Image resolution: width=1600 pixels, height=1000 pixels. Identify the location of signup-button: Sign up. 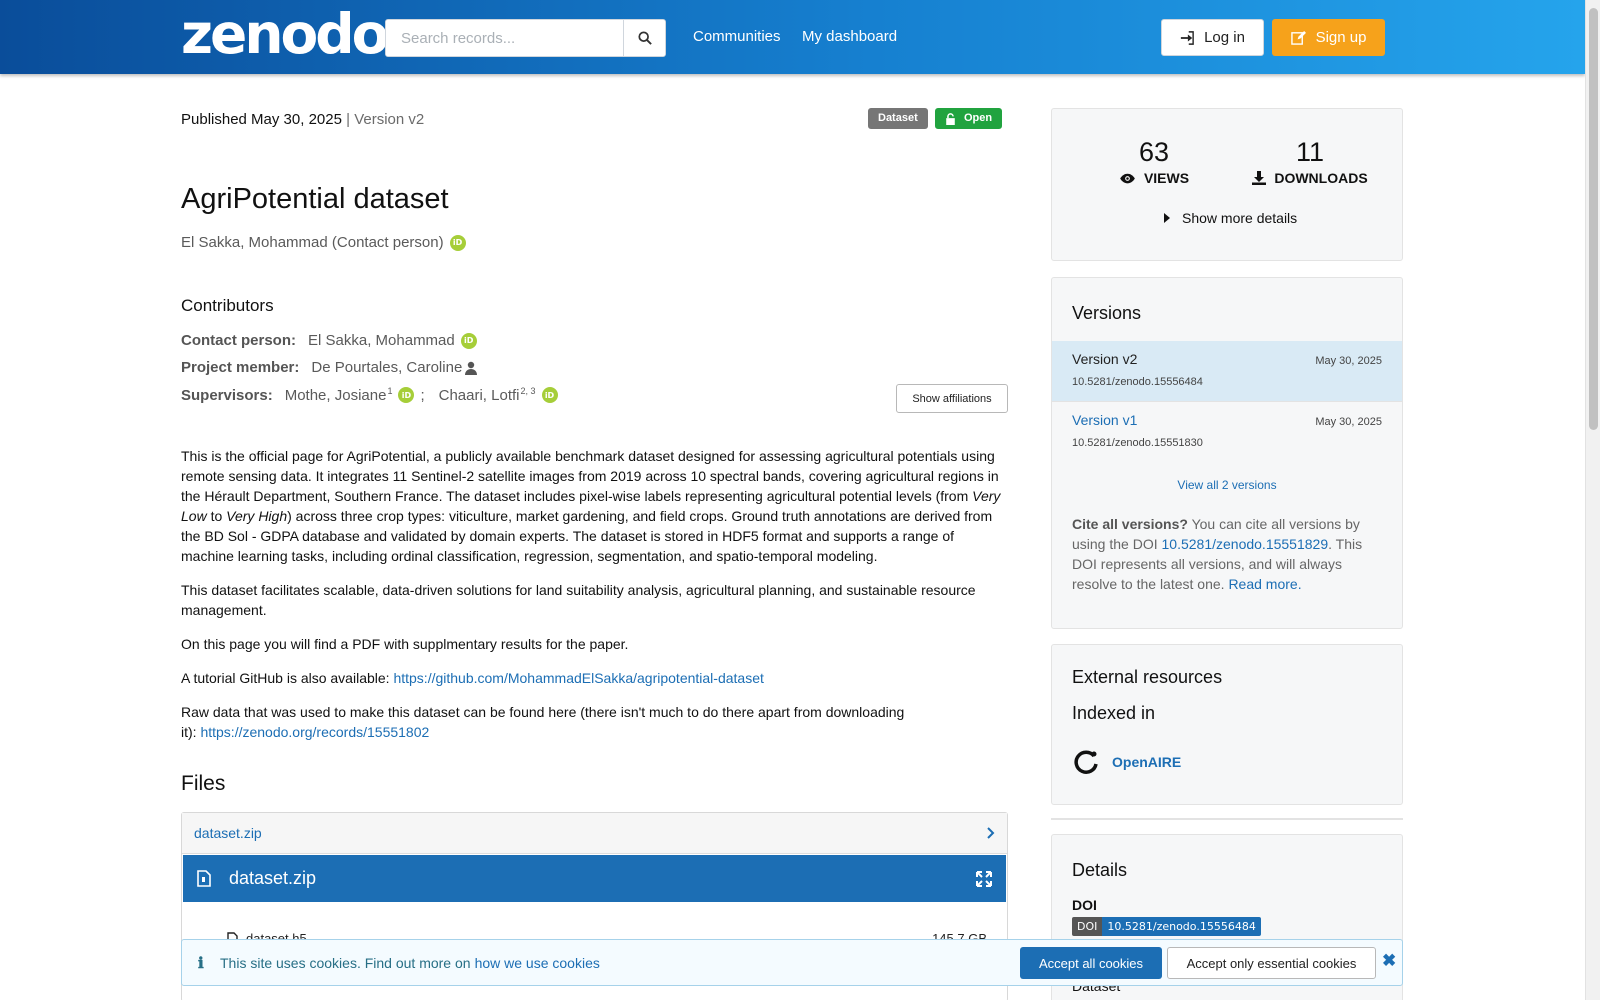
(1328, 37).